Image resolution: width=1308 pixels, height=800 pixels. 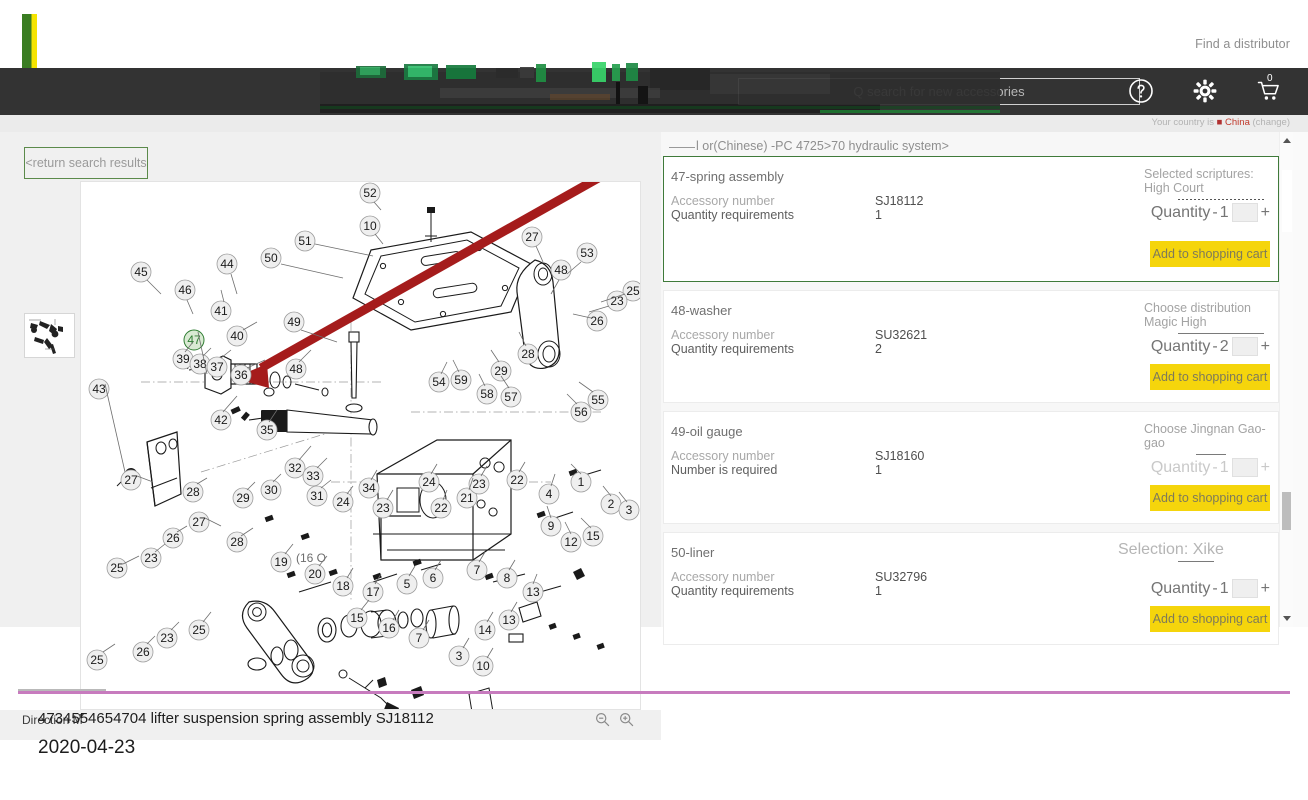 I want to click on svg-text: 27, so click(x=131, y=480).